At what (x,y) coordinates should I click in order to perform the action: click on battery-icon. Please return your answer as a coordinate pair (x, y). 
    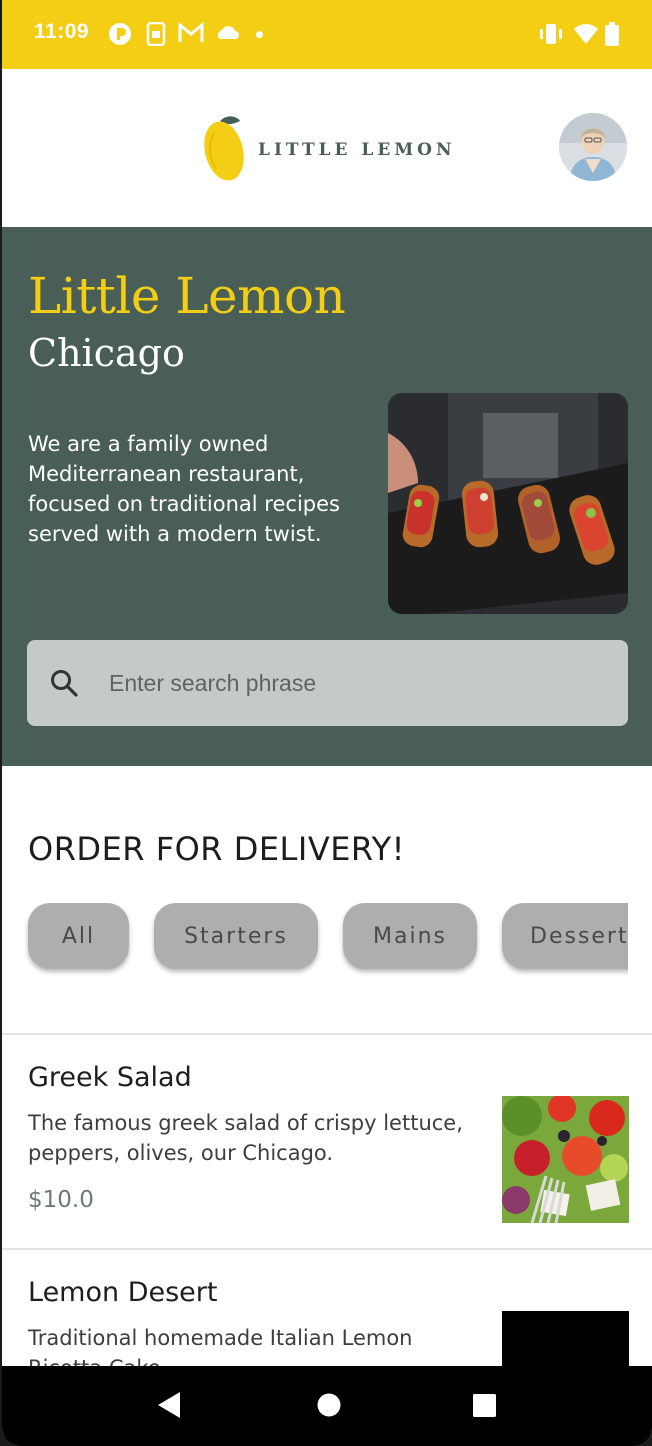
    Looking at the image, I should click on (612, 34).